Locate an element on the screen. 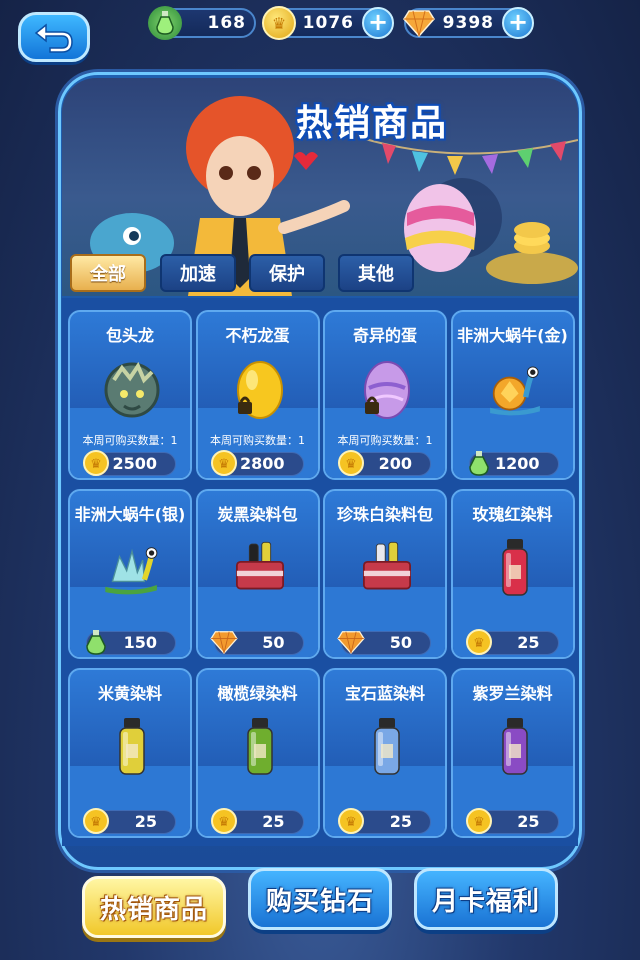 The width and height of the screenshot is (640, 960). shop-item-card: 珍珠白染料包 50 is located at coordinates (385, 574).